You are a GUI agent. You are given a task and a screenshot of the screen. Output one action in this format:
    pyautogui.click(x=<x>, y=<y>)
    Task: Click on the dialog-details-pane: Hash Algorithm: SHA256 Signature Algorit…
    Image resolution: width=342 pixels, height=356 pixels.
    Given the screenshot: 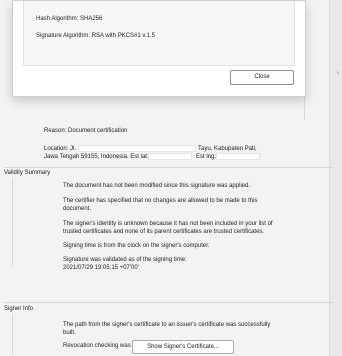 What is the action you would take?
    pyautogui.click(x=159, y=33)
    